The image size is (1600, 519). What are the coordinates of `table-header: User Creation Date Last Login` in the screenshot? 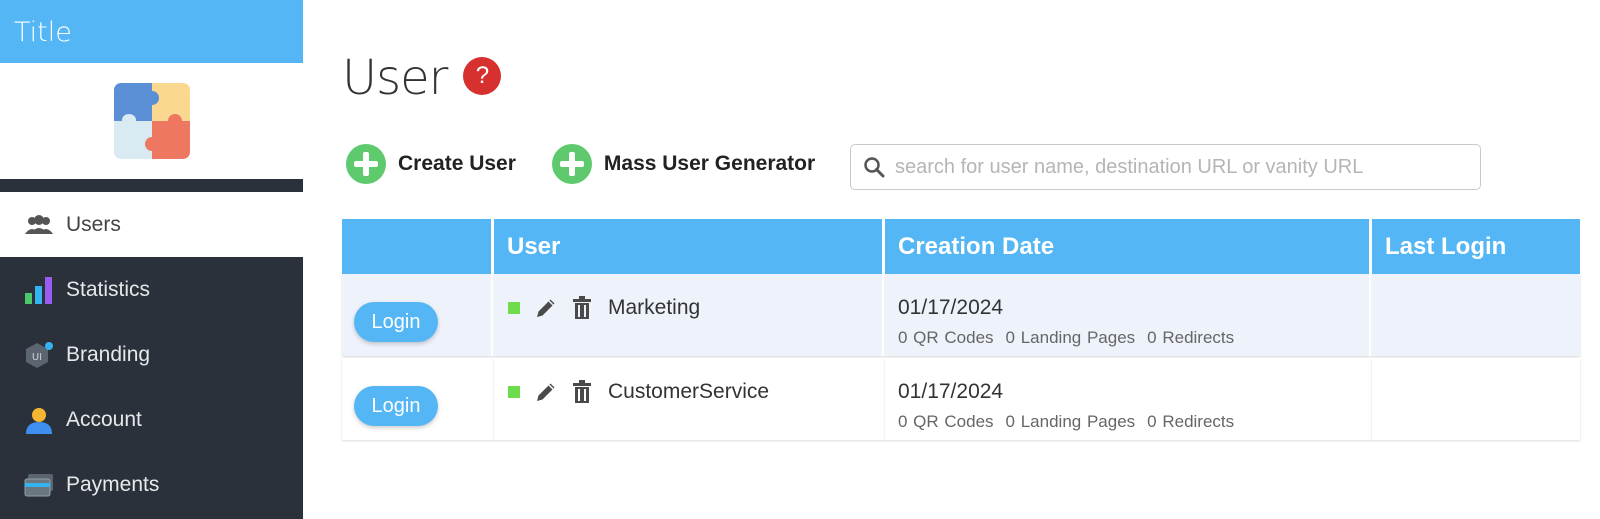 It's located at (963, 246).